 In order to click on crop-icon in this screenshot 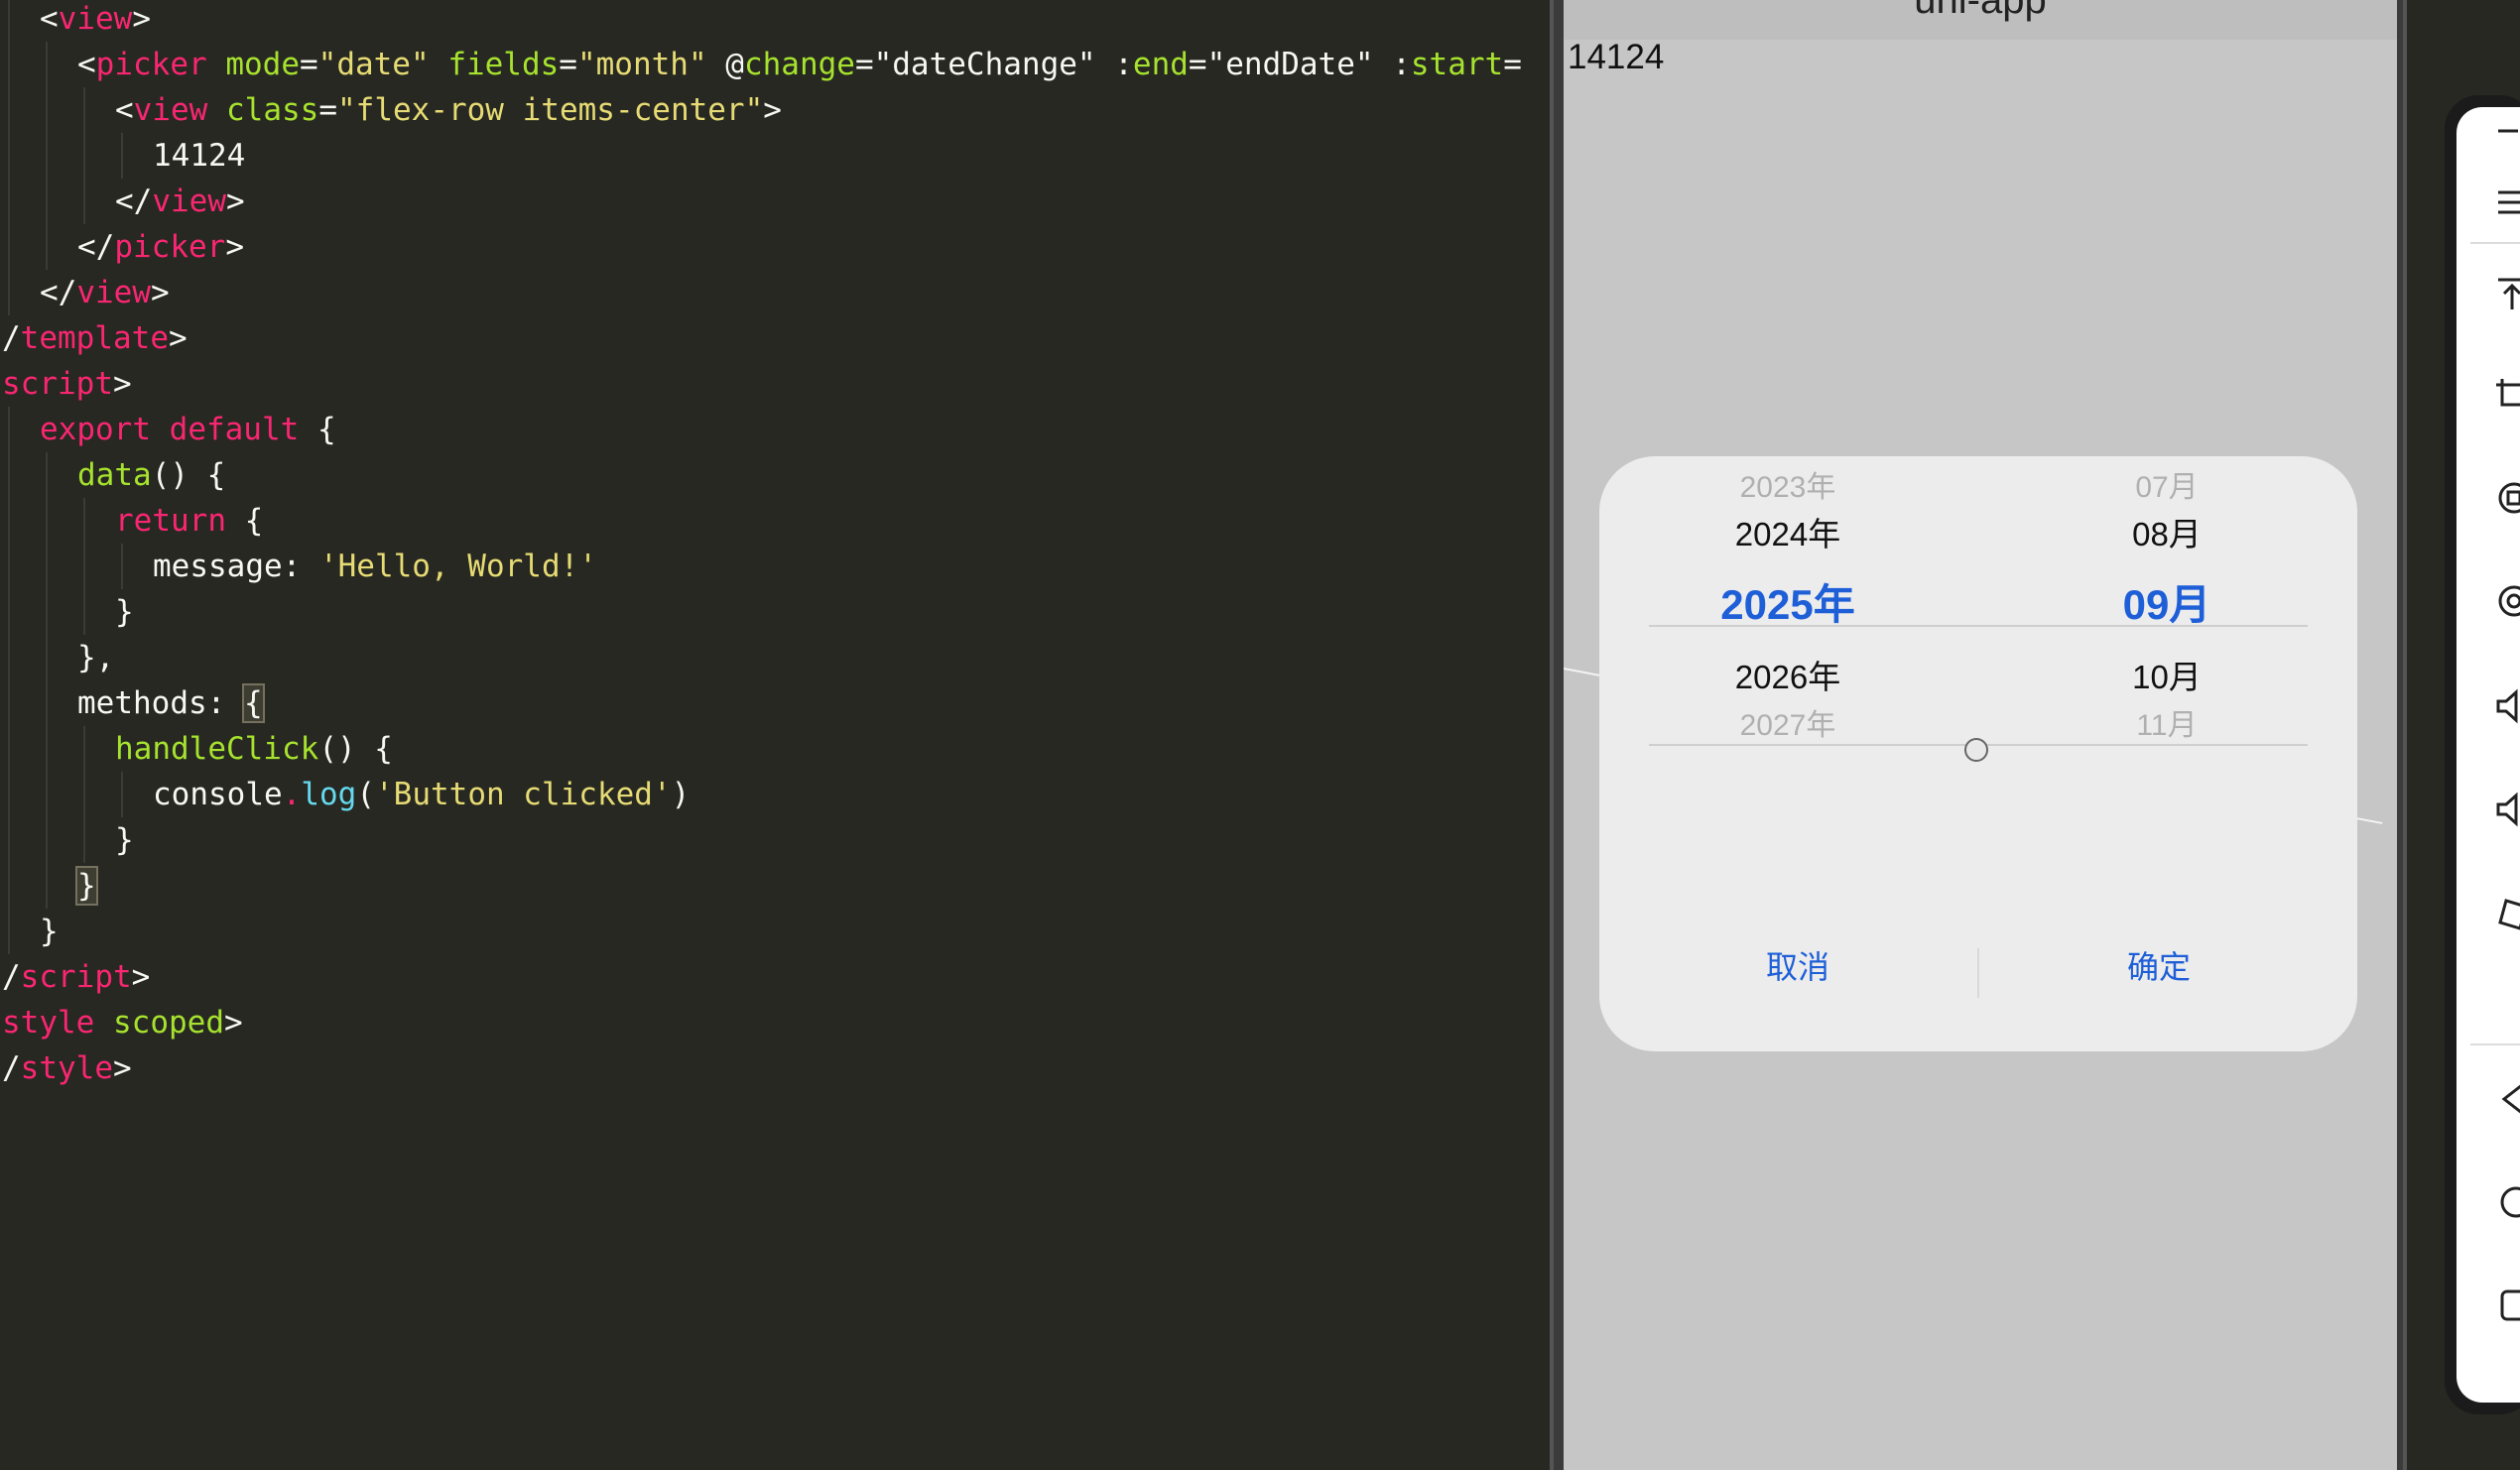, I will do `click(2506, 395)`.